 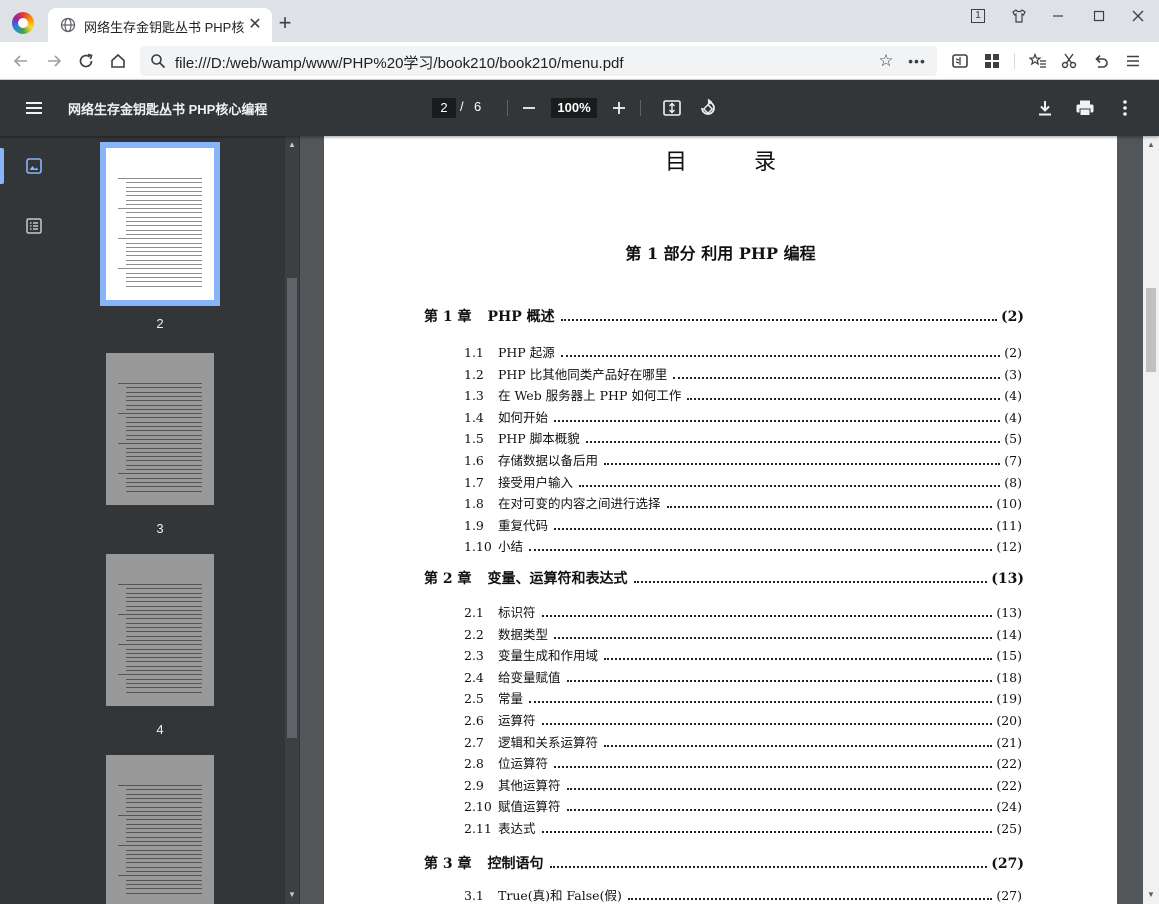 I want to click on toc-section-entry: 2.8 位运算符 (22), so click(x=743, y=762).